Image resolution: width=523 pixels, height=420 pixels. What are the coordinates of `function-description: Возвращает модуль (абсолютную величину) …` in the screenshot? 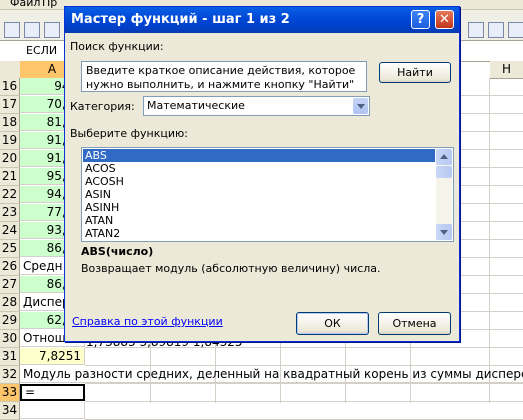 It's located at (231, 268).